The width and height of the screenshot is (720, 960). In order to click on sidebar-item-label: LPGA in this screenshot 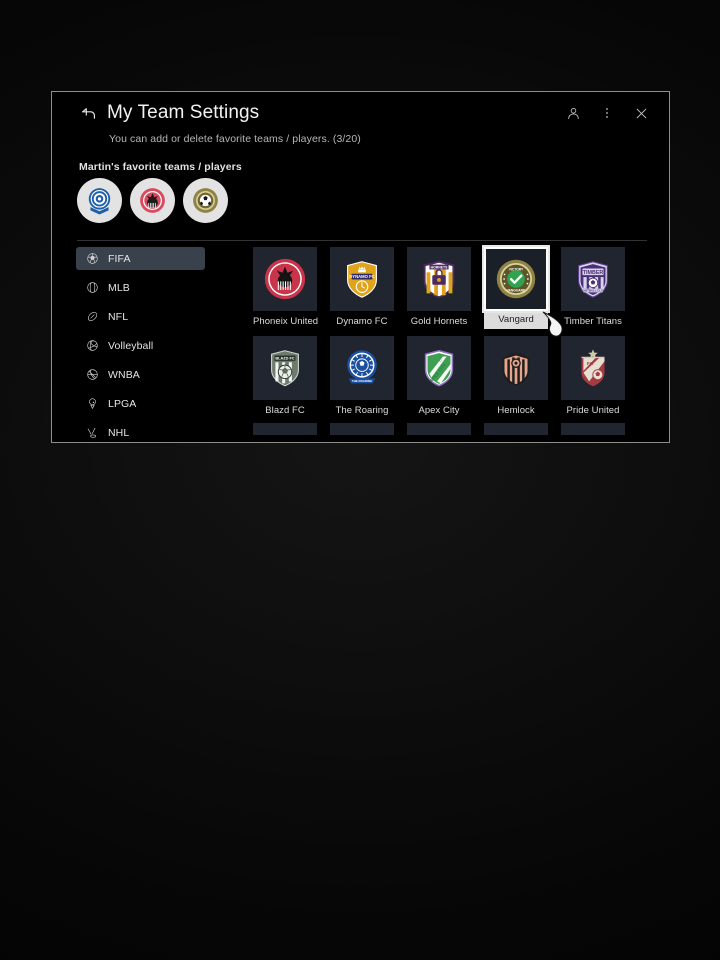, I will do `click(122, 403)`.